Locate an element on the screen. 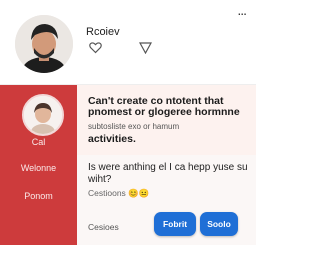  bottom-strip is located at coordinates (128, 250).